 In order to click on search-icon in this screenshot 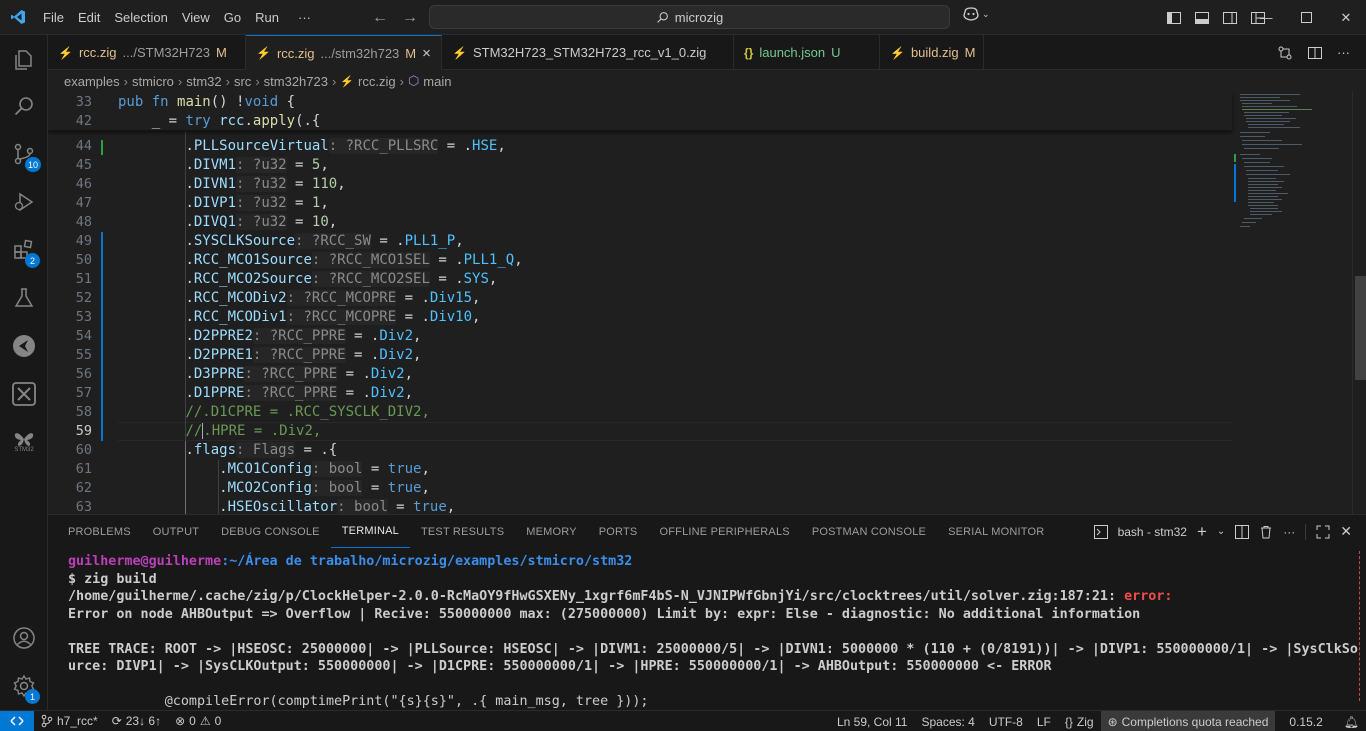, I will do `click(24, 106)`.